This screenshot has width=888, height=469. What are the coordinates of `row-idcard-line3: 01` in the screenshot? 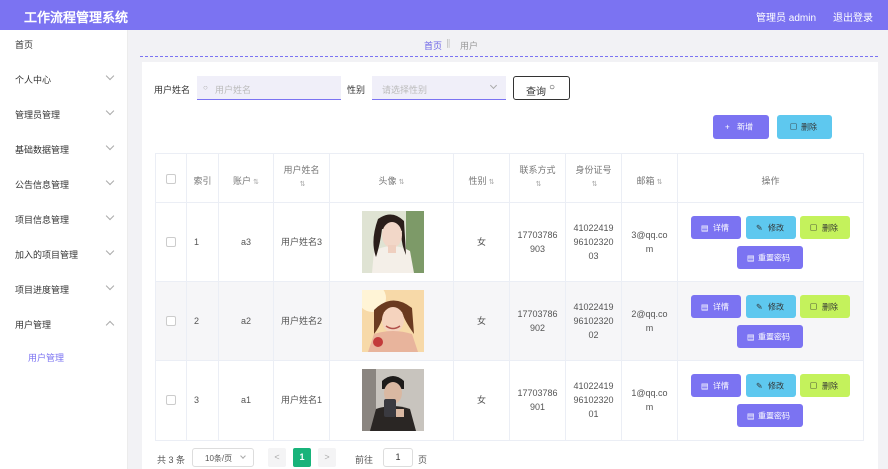 It's located at (593, 414).